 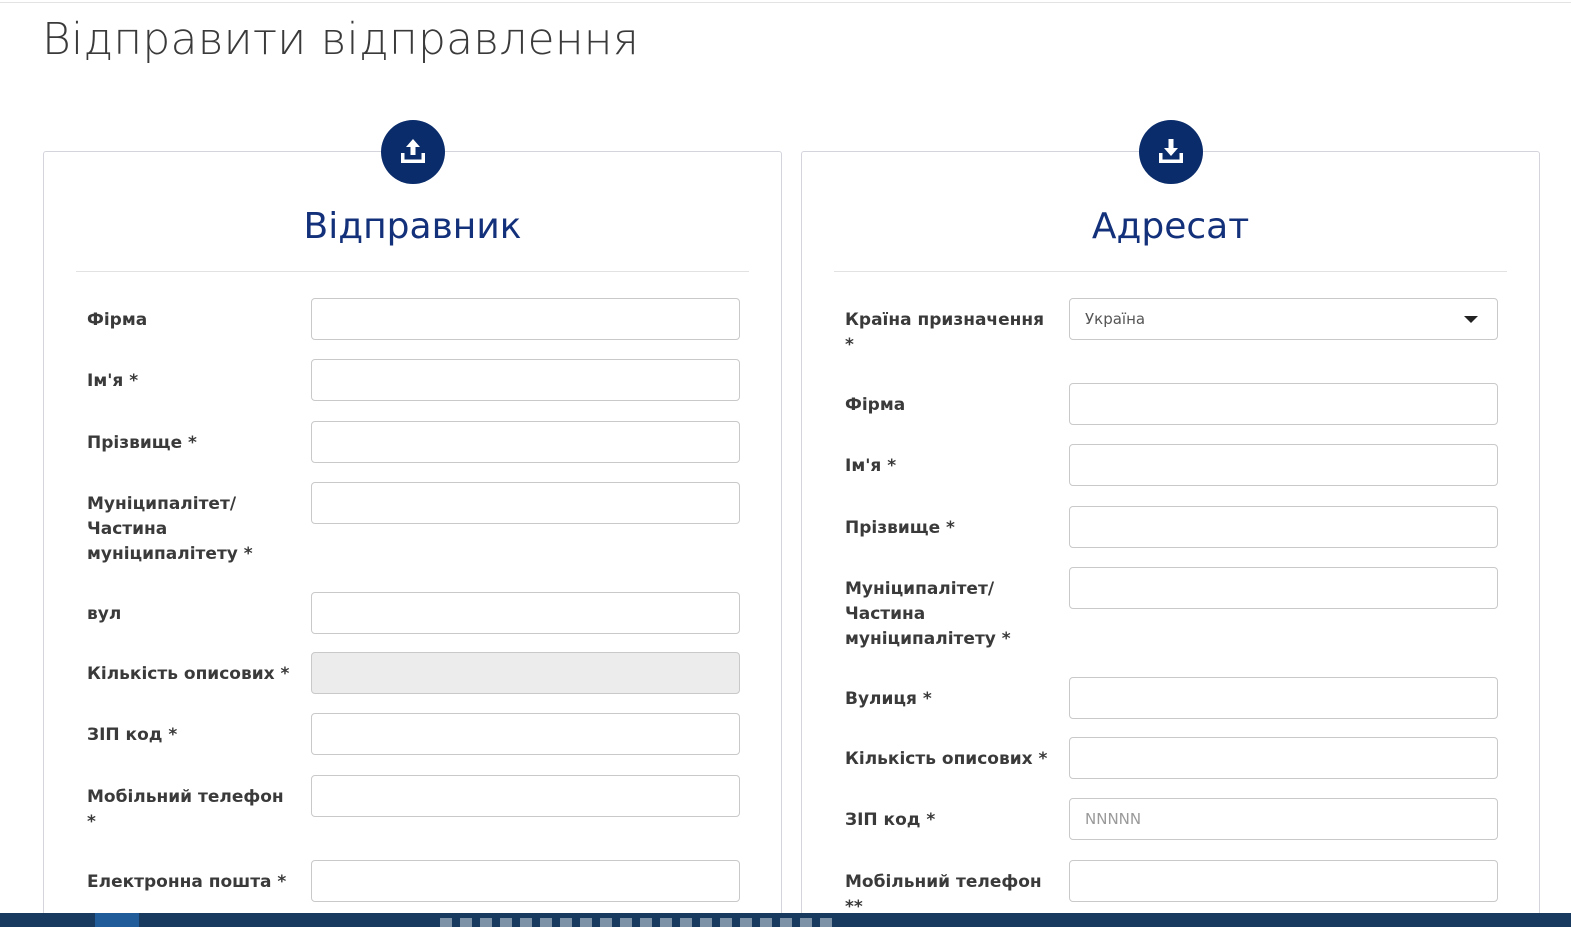 What do you see at coordinates (340, 39) in the screenshot?
I see `page-title: Відправити відправлення` at bounding box center [340, 39].